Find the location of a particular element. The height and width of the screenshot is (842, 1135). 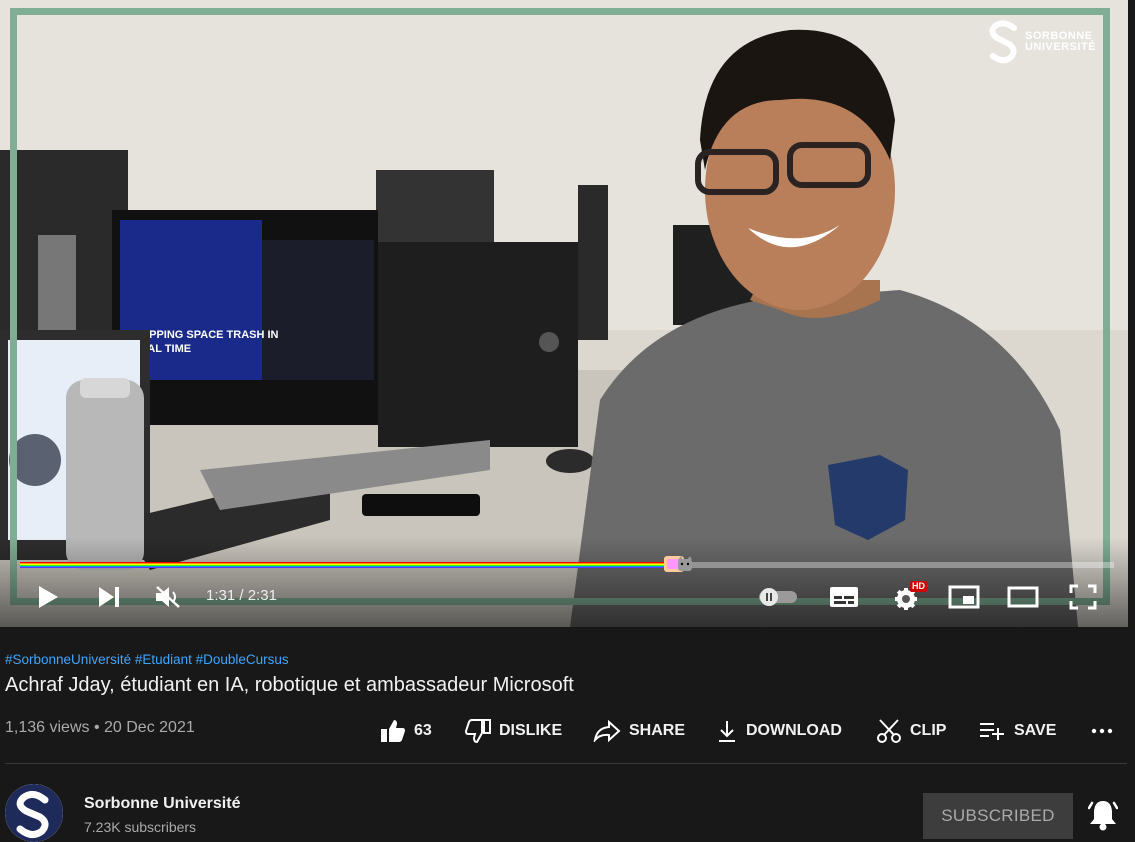

time-display: 1:31 / 2:31 is located at coordinates (241, 595).